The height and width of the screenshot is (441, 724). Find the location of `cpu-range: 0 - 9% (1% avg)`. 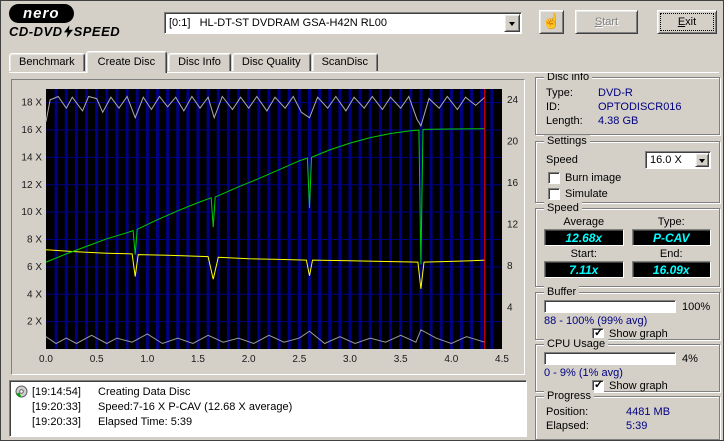

cpu-range: 0 - 9% (1% avg) is located at coordinates (583, 373).